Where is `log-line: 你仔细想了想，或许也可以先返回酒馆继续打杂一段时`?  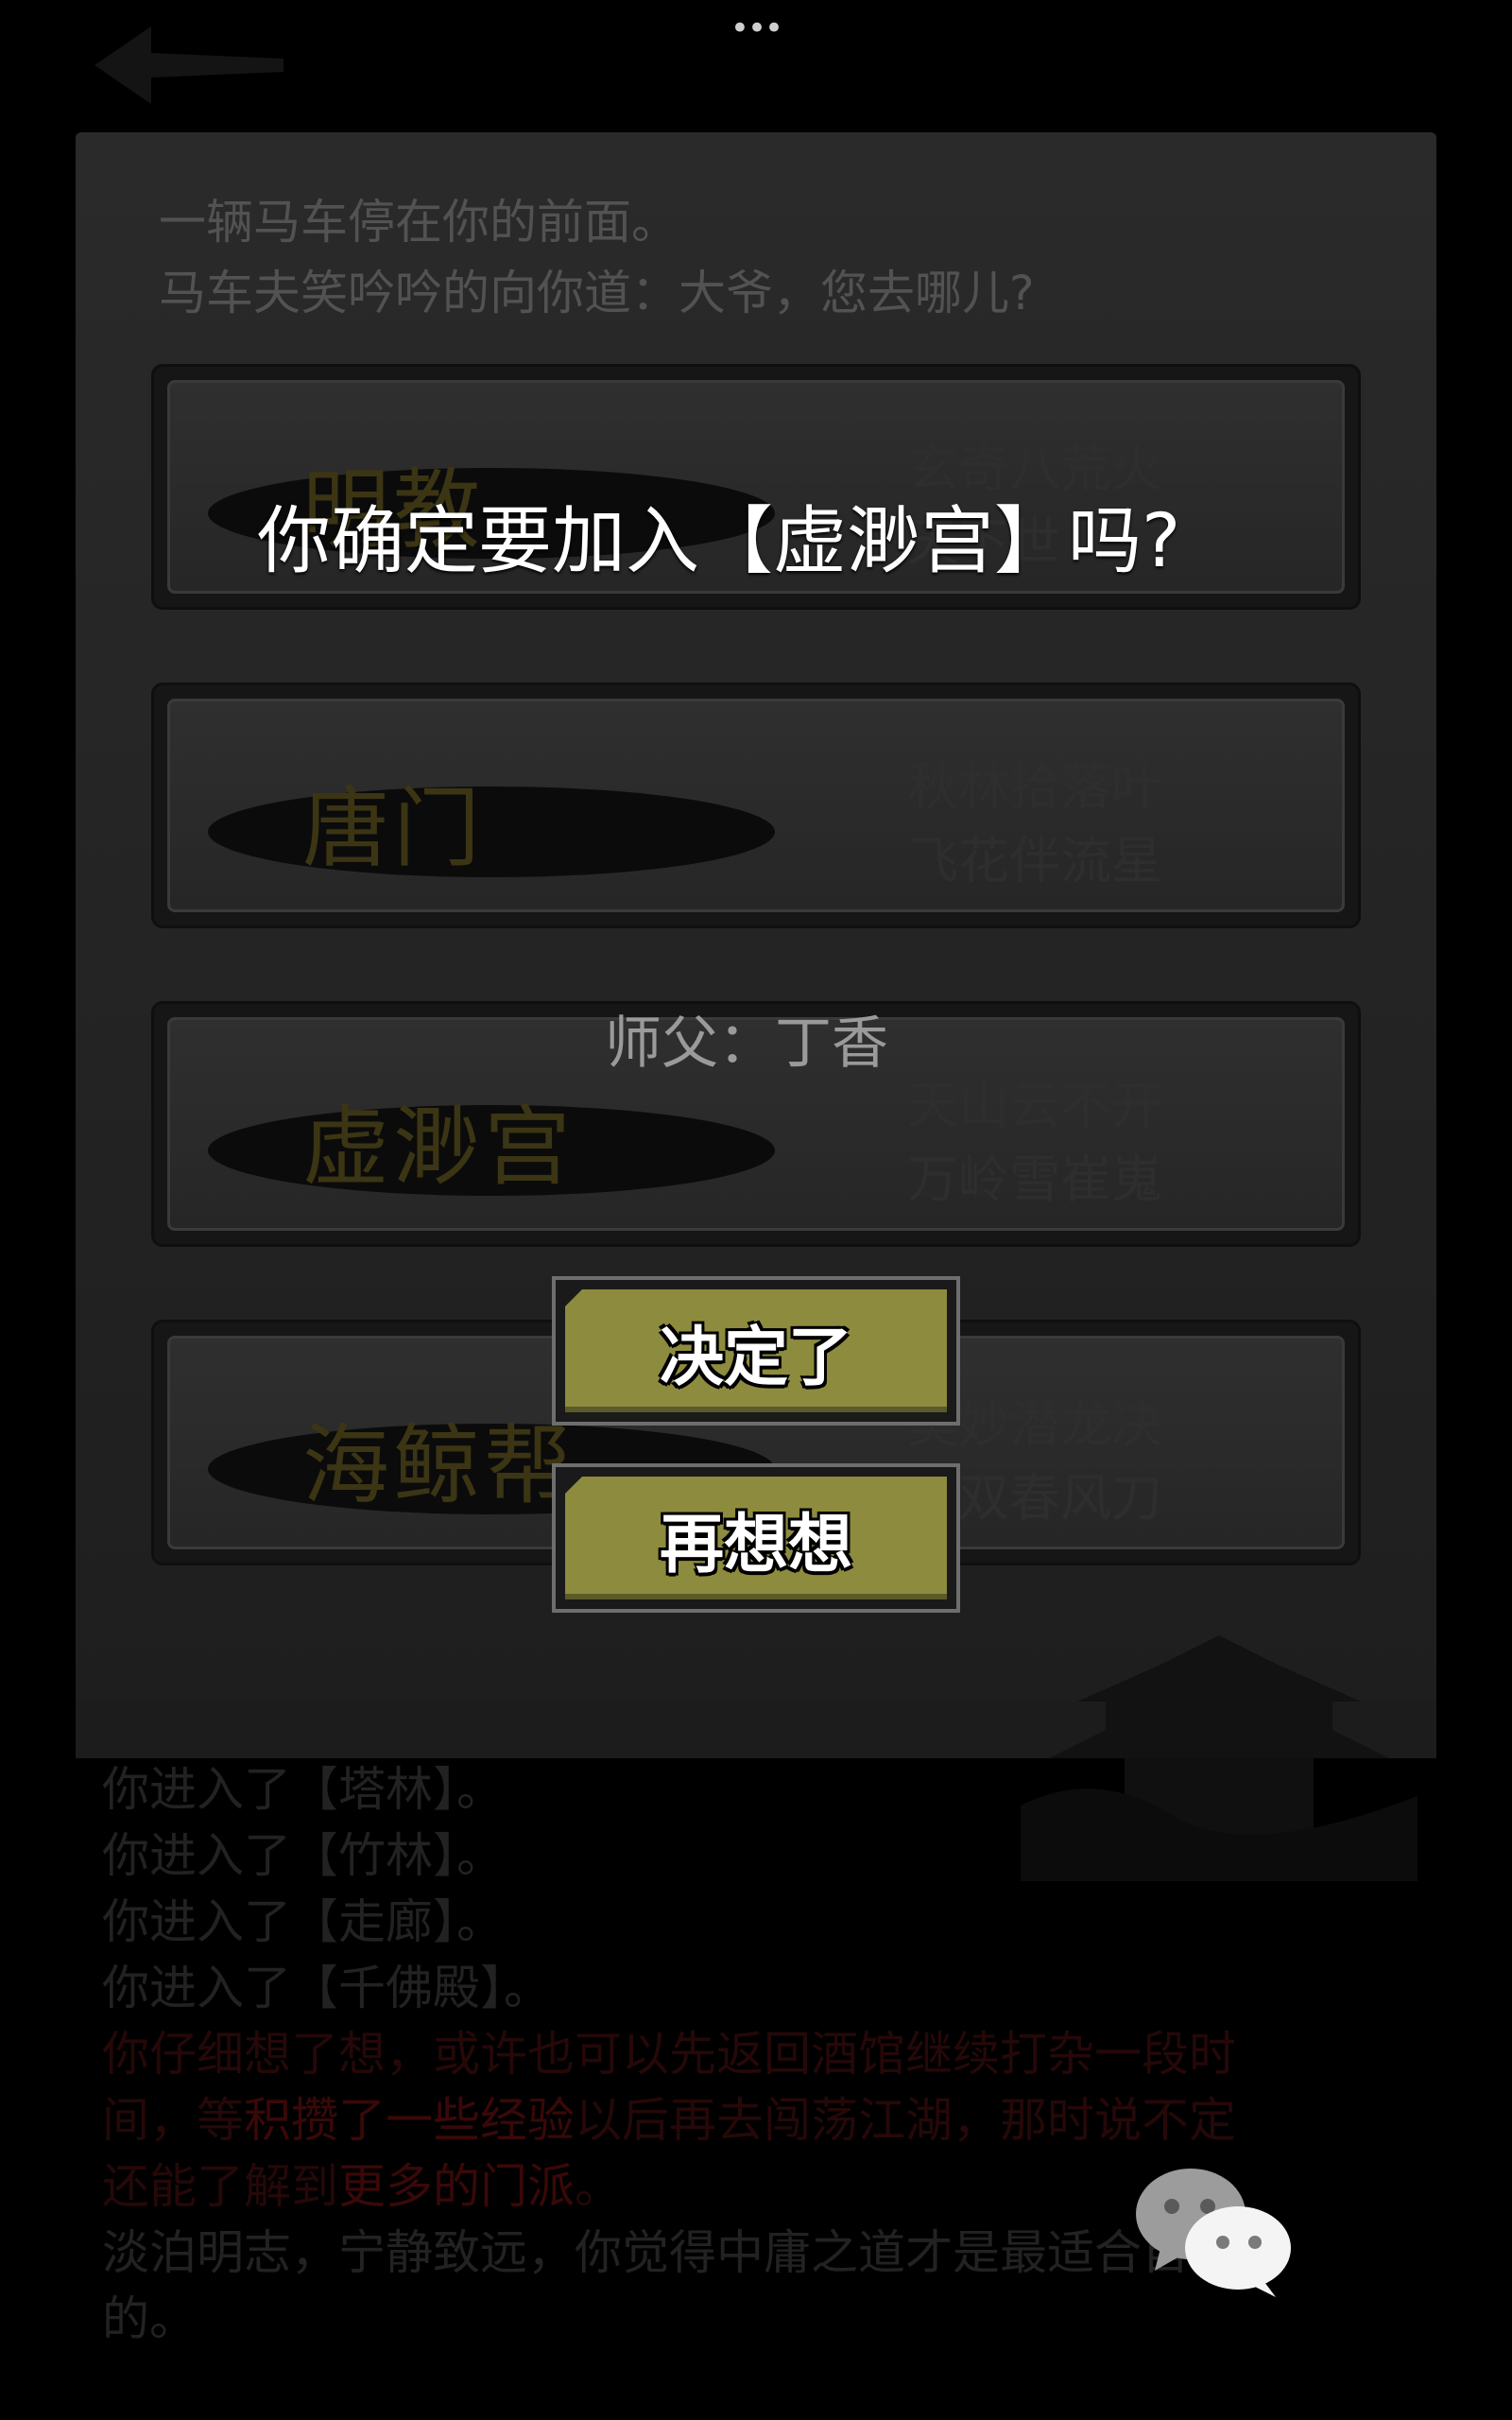
log-line: 你仔细想了想，或许也可以先返回酒馆继续打杂一段时 is located at coordinates (669, 2054).